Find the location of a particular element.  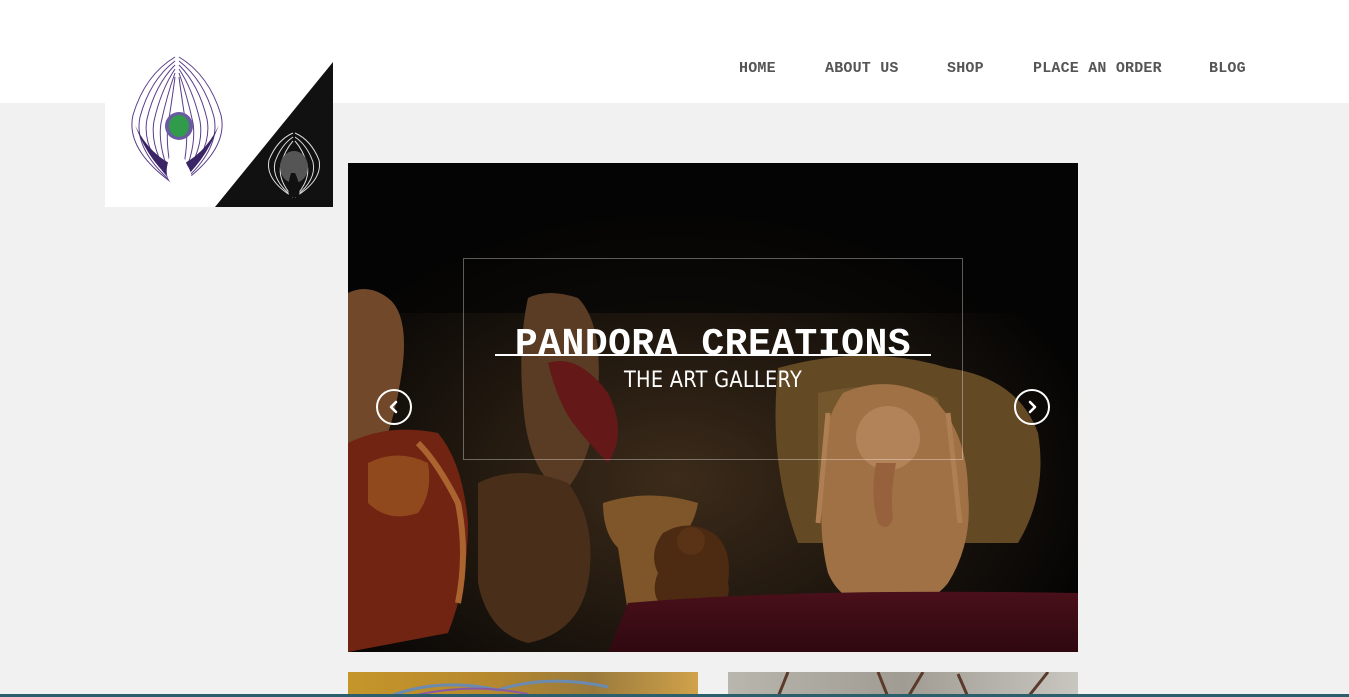

main-navigation: HOME ABOUT US SHOP PLACE AN ORDER BLOG is located at coordinates (674, 70).